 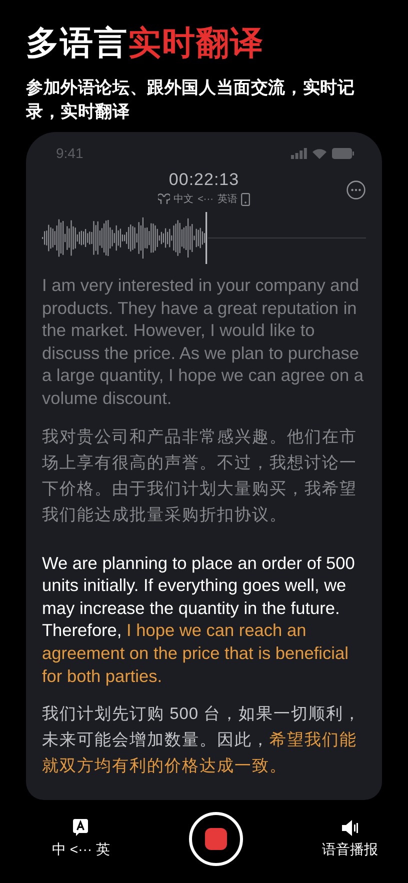 What do you see at coordinates (184, 199) in the screenshot?
I see `source-language: 中文` at bounding box center [184, 199].